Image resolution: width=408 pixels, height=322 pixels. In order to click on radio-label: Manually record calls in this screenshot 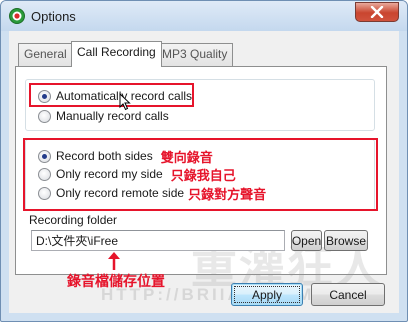, I will do `click(112, 116)`.